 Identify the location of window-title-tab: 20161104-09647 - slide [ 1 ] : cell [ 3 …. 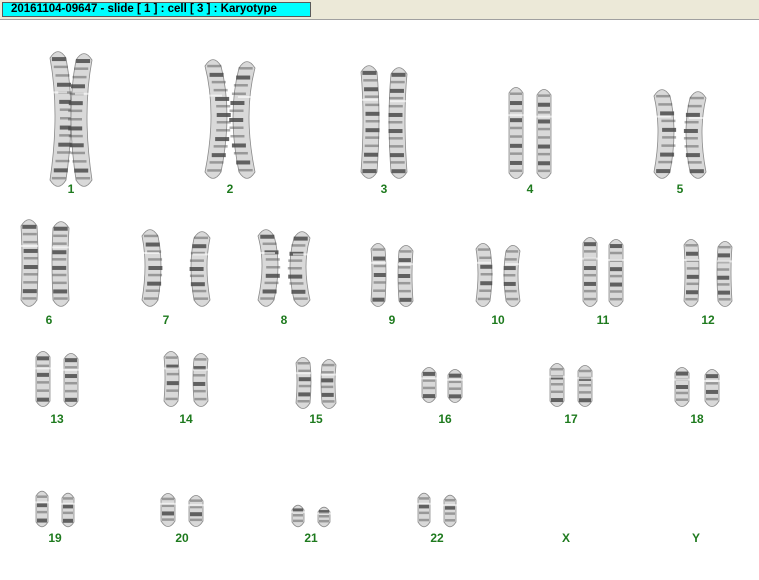
(156, 9).